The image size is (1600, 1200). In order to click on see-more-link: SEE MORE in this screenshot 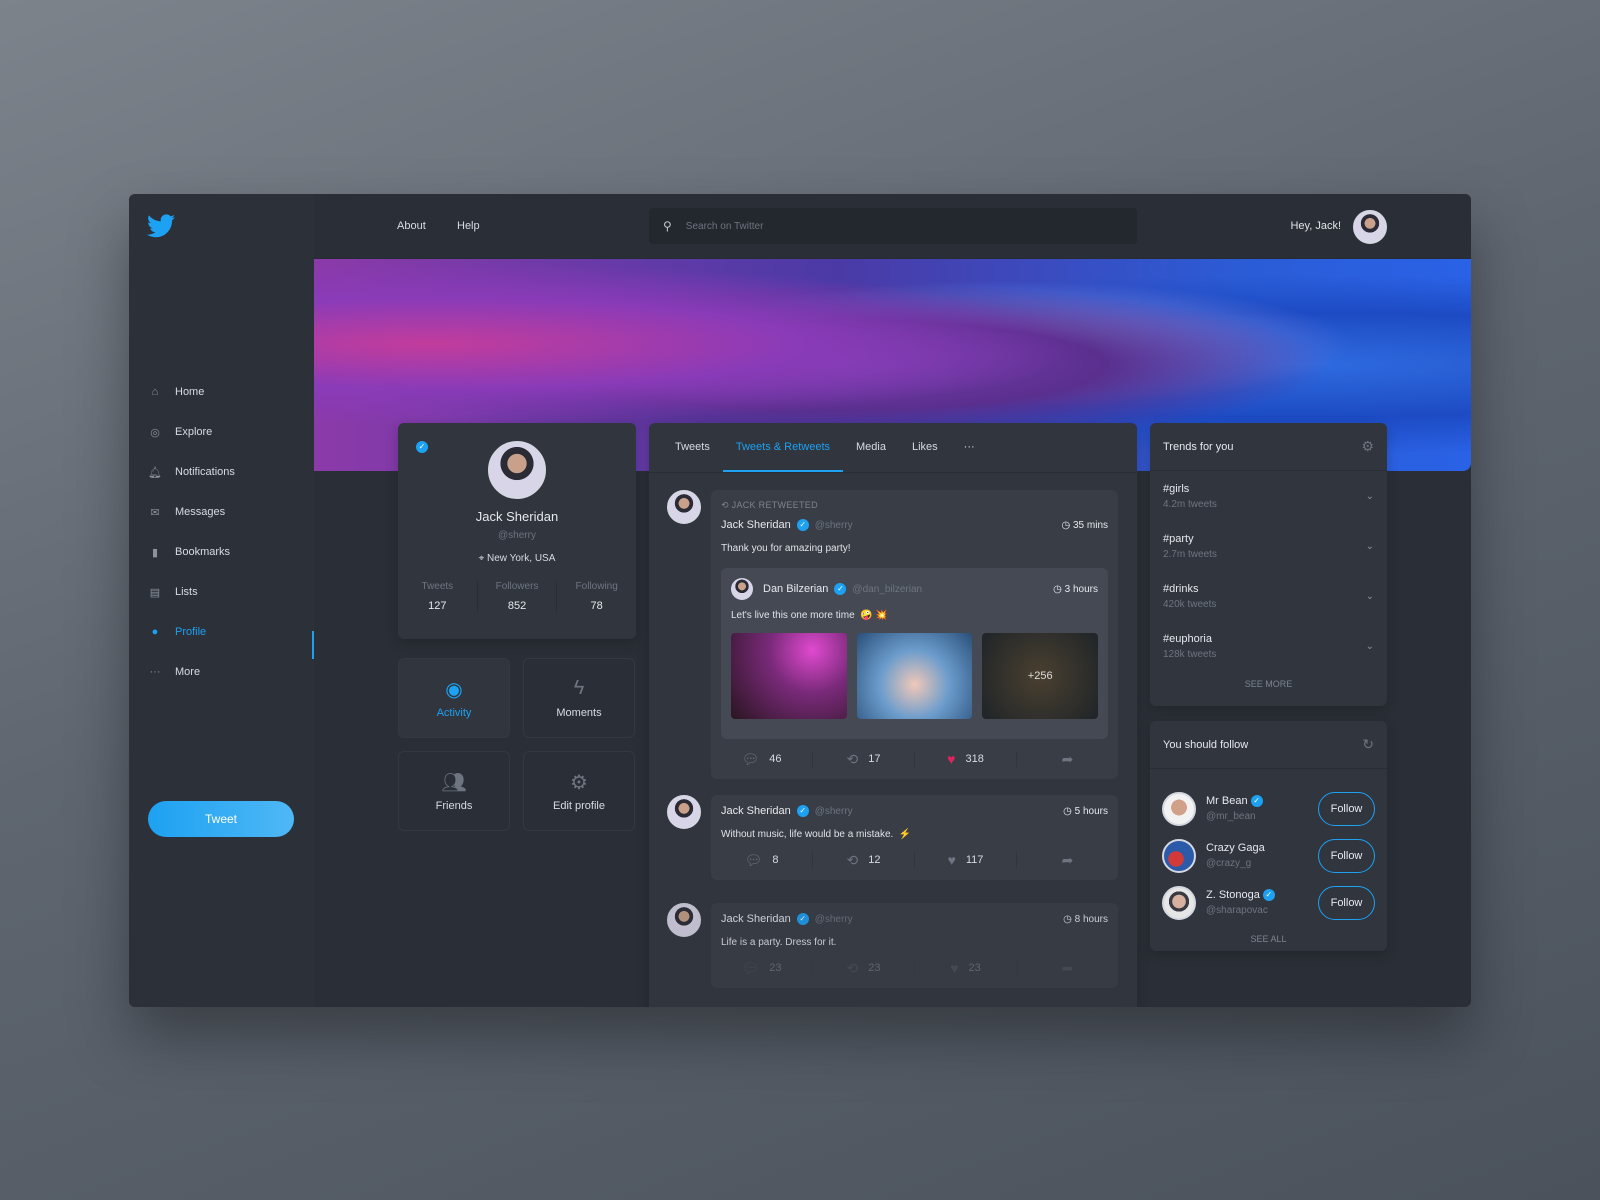, I will do `click(1268, 684)`.